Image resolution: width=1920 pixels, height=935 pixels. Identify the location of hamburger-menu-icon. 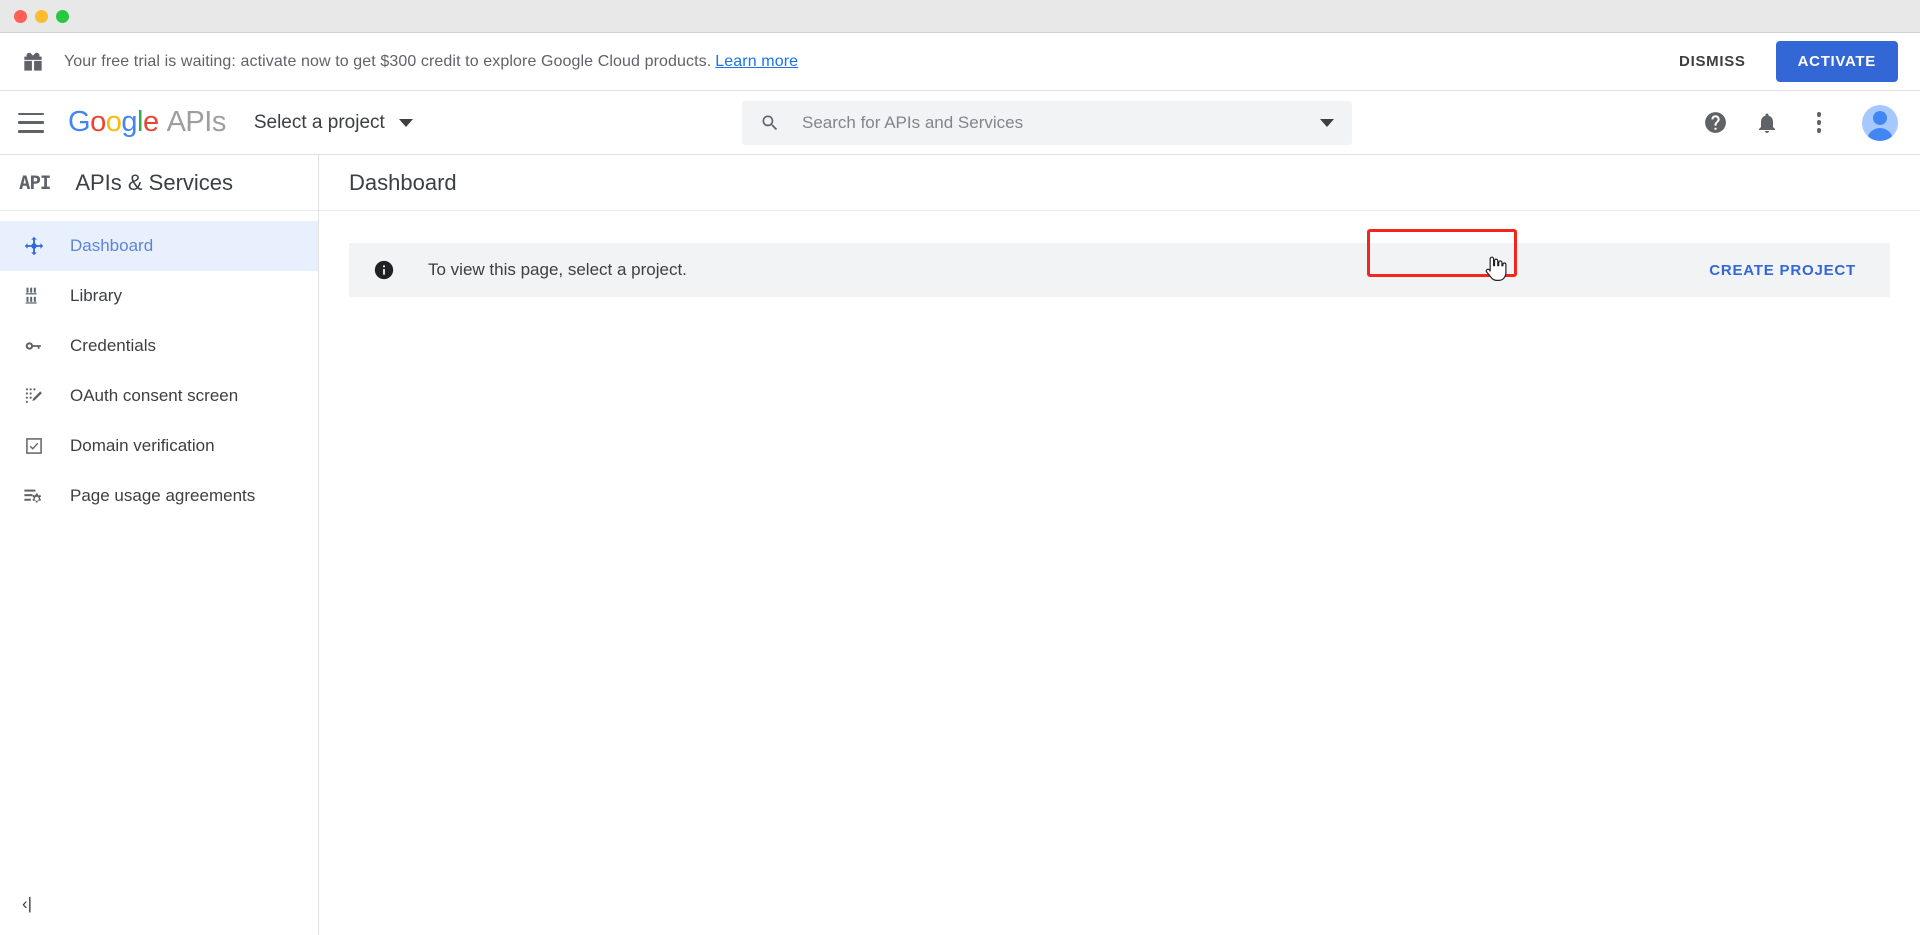
(31, 122).